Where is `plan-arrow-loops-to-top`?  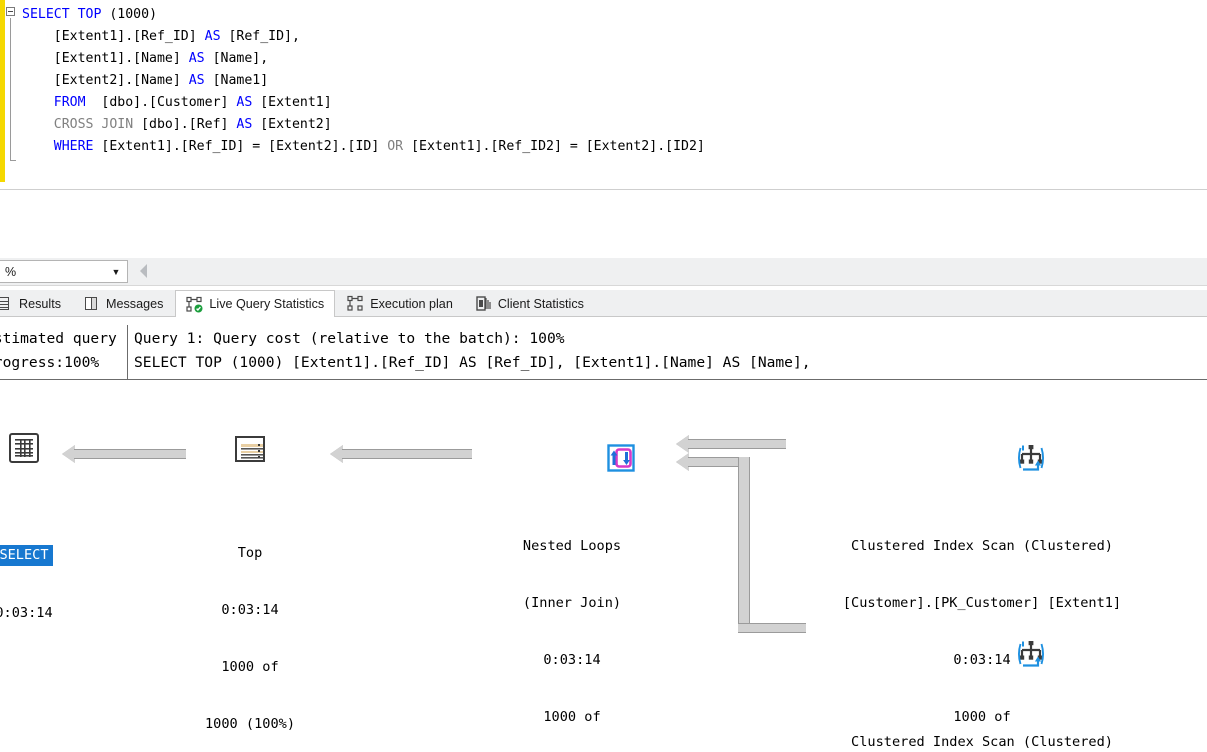 plan-arrow-loops-to-top is located at coordinates (401, 454).